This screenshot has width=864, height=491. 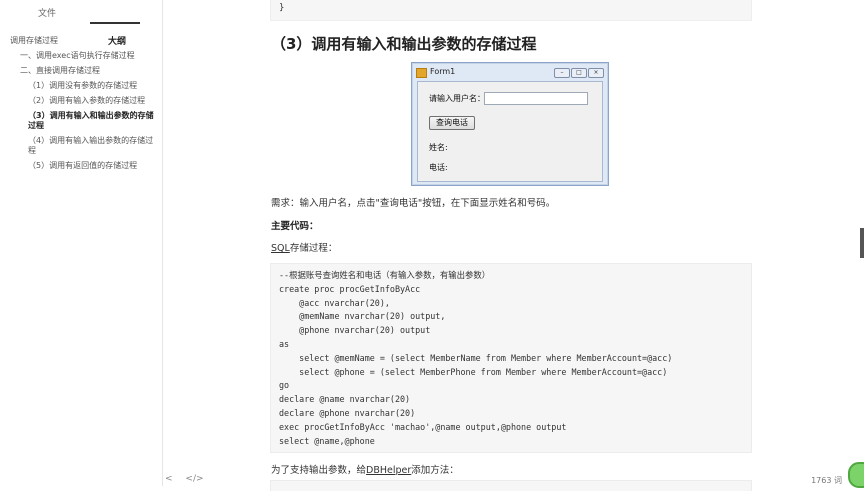 What do you see at coordinates (404, 44) in the screenshot?
I see `section-heading: （3）调用有输入和输出参数的存储过程` at bounding box center [404, 44].